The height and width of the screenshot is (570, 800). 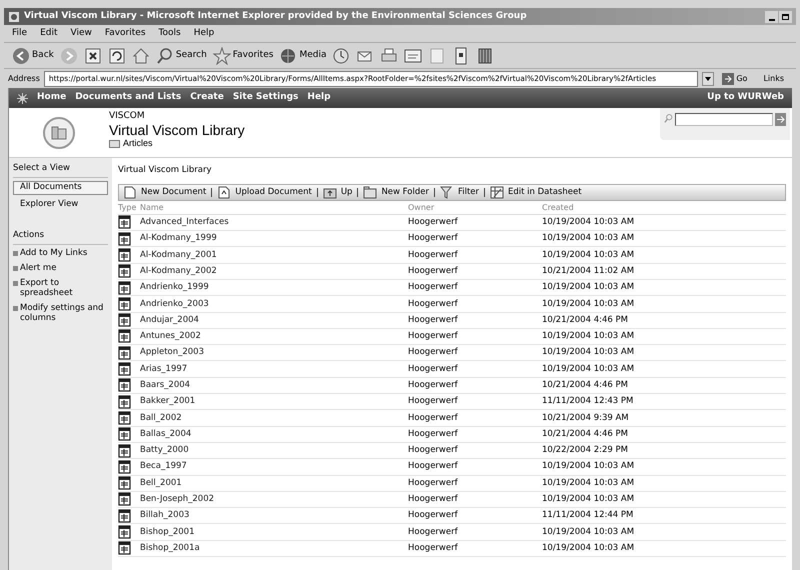 I want to click on toolbar-button: Up, so click(x=337, y=192).